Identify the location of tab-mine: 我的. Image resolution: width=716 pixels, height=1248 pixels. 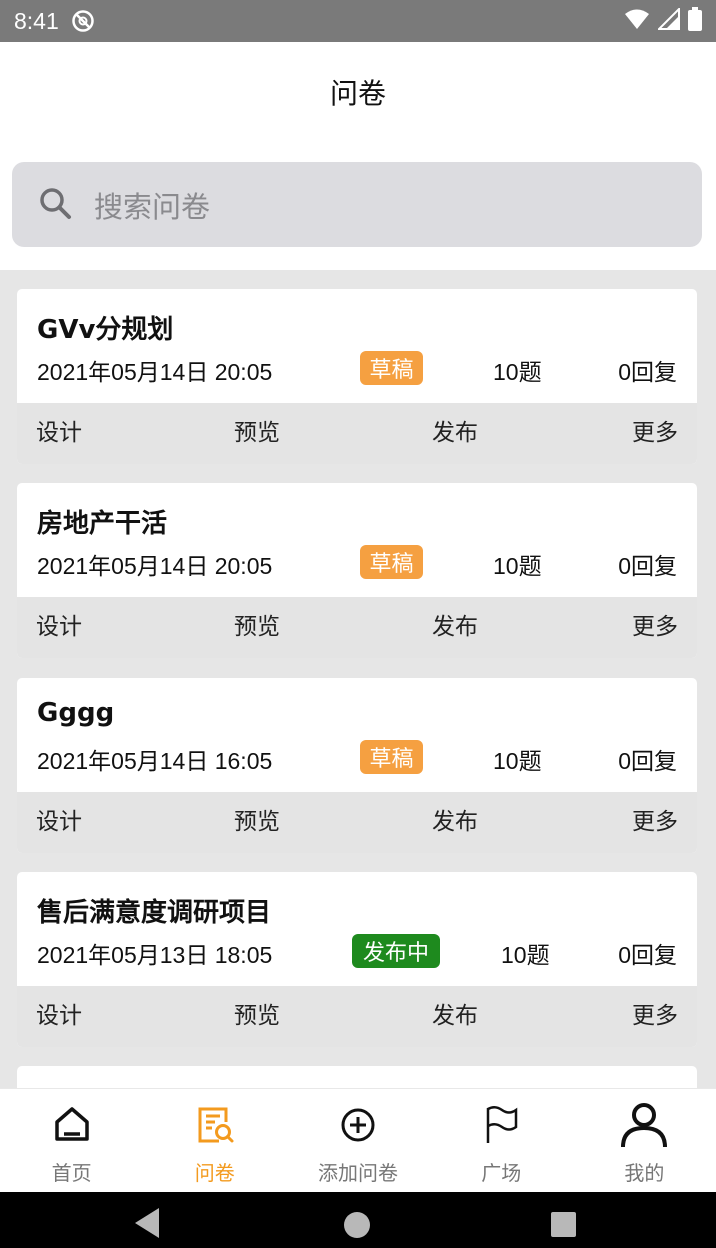
(644, 1140).